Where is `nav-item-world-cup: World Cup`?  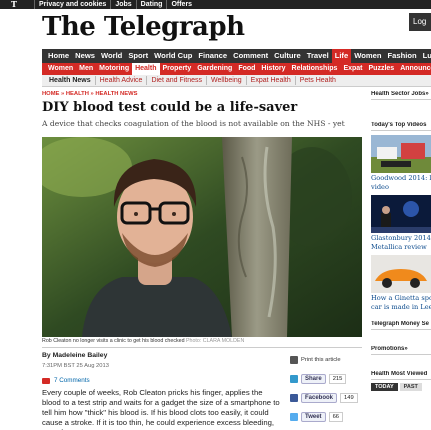
nav-item-world-cup: World Cup is located at coordinates (173, 56).